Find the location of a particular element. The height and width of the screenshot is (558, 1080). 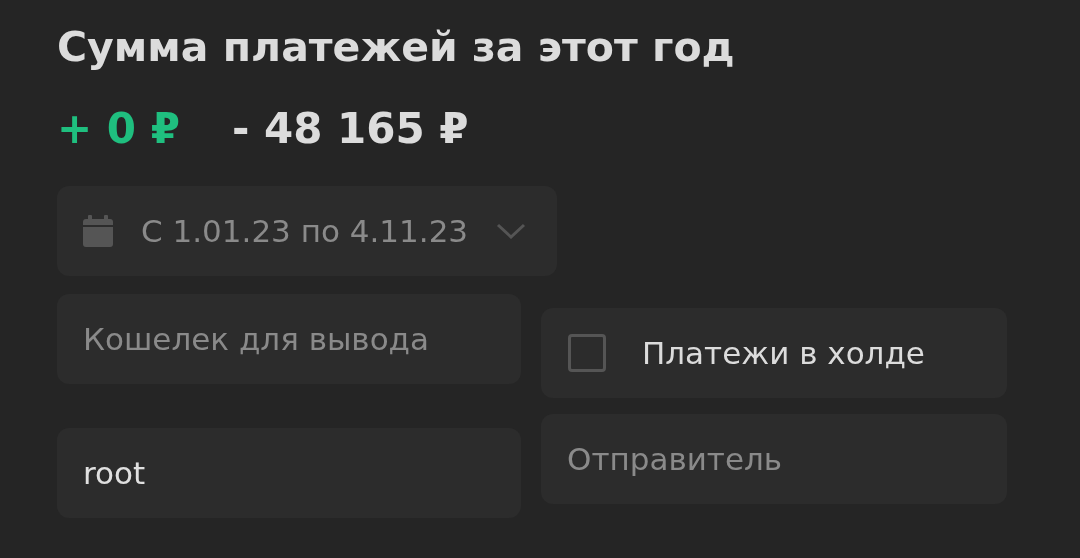

total-amount: - 48 165 ₽ is located at coordinates (350, 128).